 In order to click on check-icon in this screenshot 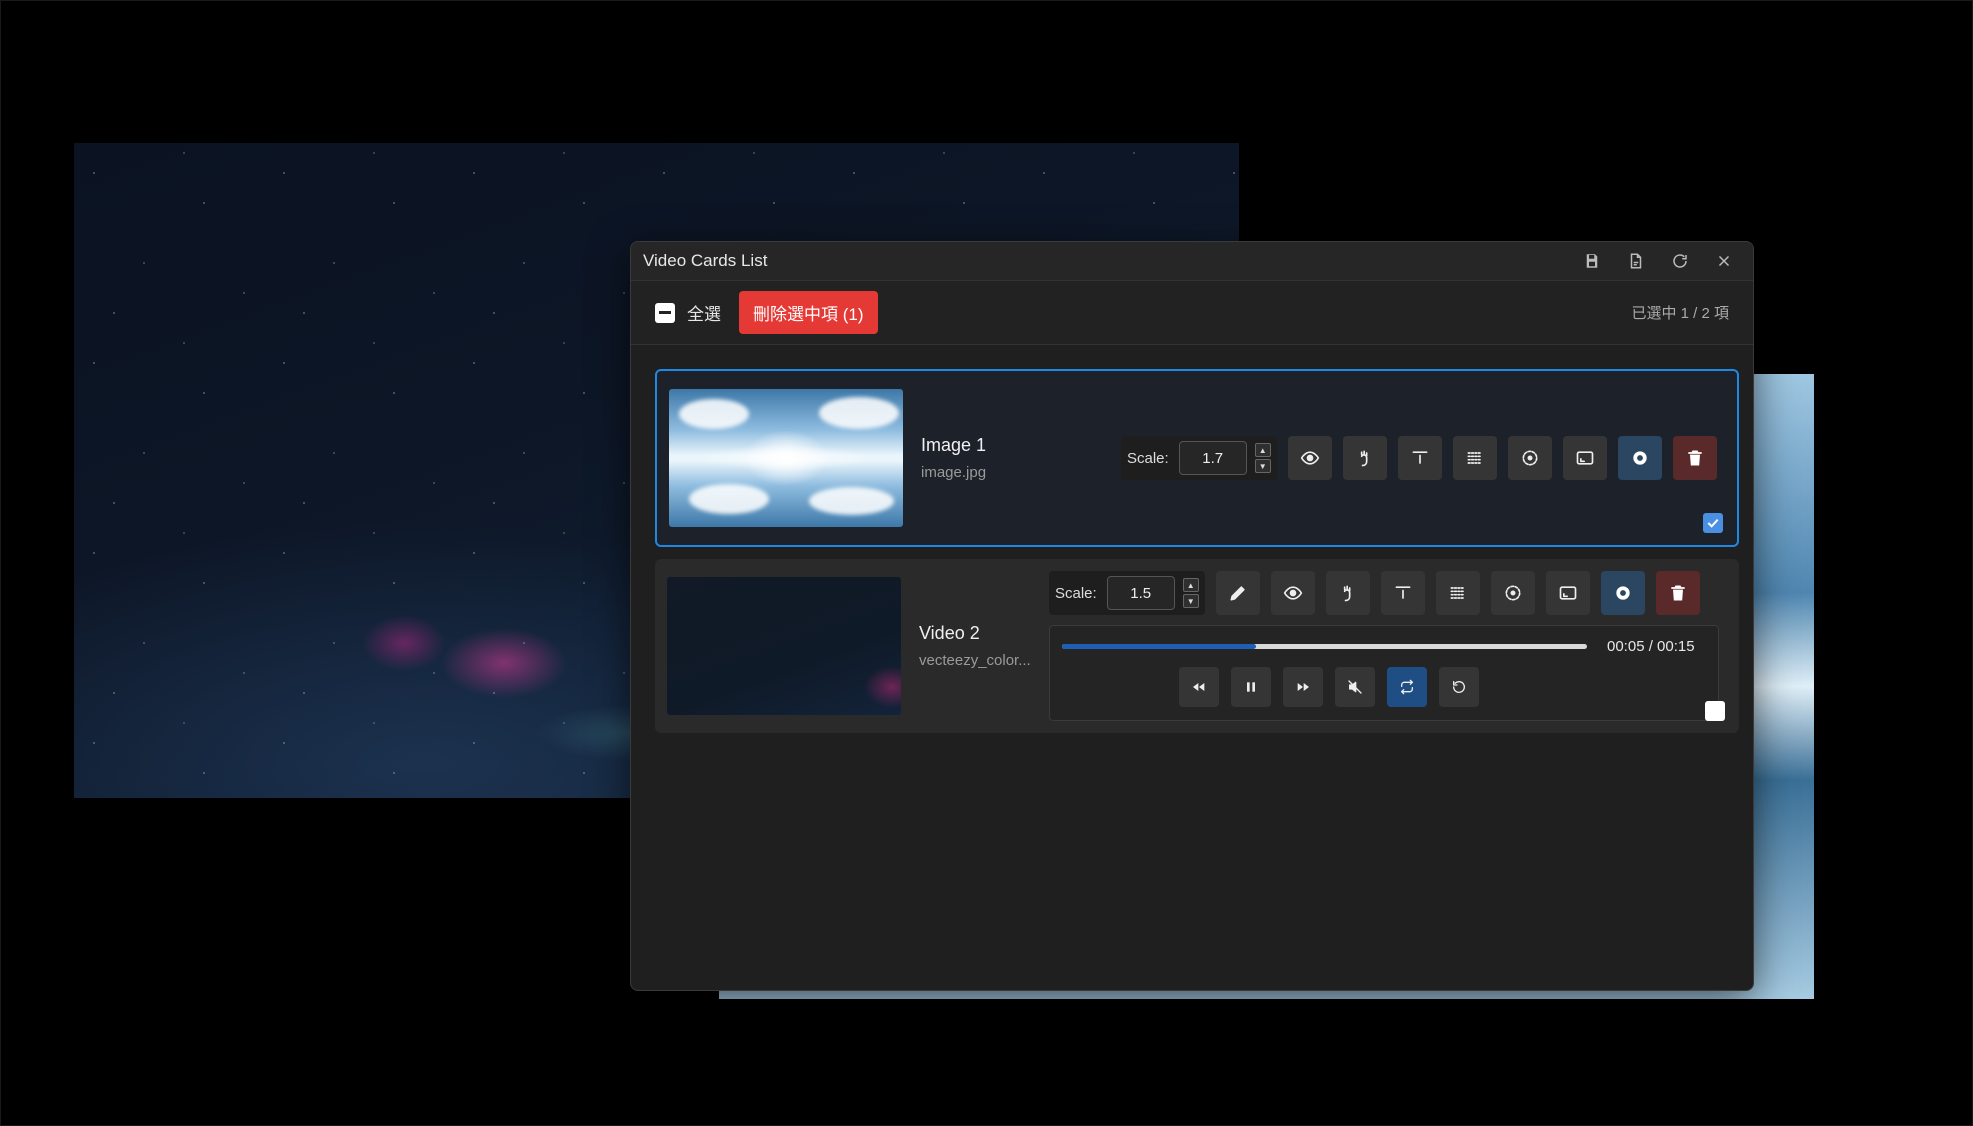, I will do `click(1713, 523)`.